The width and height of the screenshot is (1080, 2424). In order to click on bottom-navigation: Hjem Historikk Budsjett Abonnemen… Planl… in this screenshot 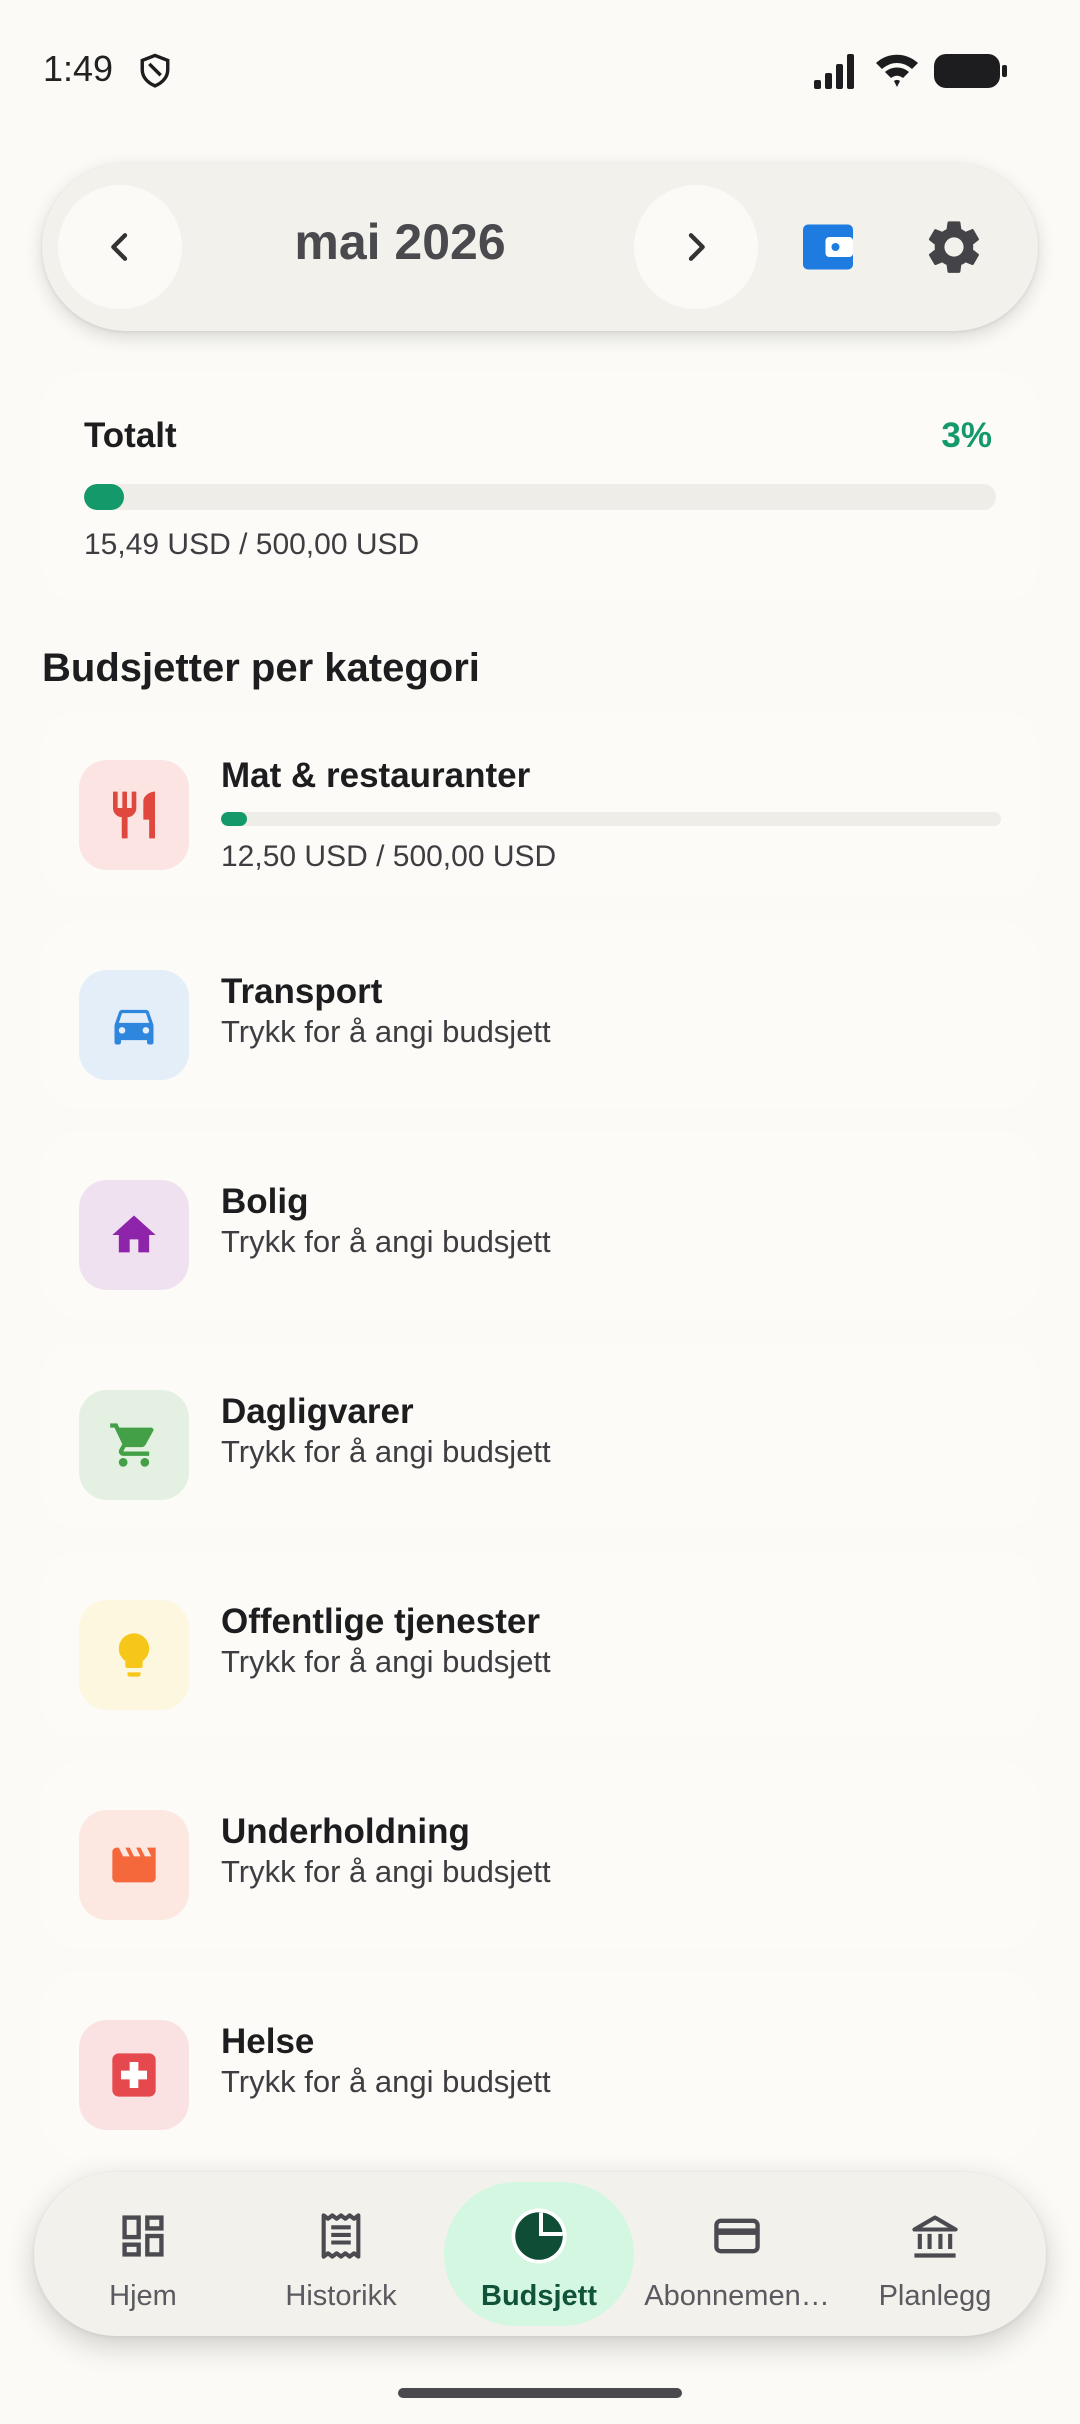, I will do `click(540, 2254)`.